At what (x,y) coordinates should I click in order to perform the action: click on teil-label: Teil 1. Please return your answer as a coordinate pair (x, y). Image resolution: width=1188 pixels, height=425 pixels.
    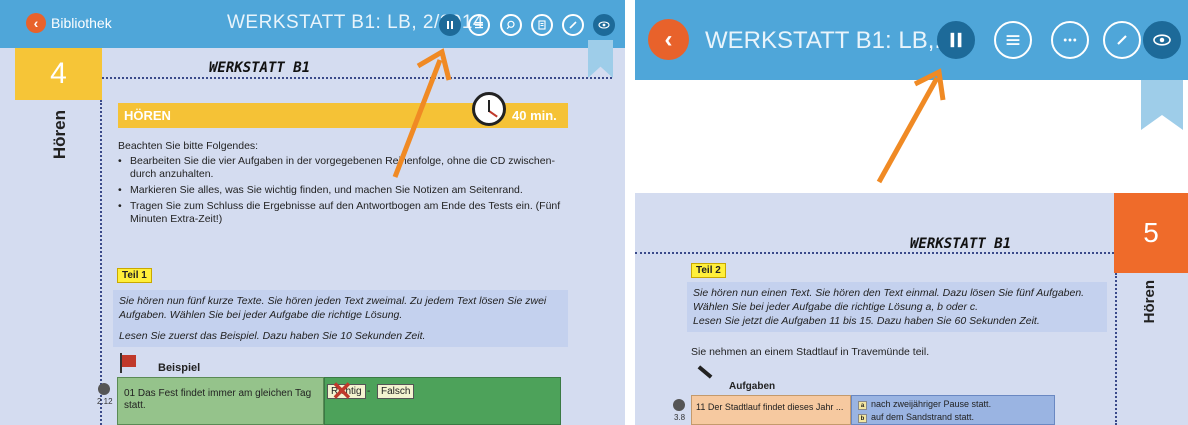
    Looking at the image, I should click on (134, 275).